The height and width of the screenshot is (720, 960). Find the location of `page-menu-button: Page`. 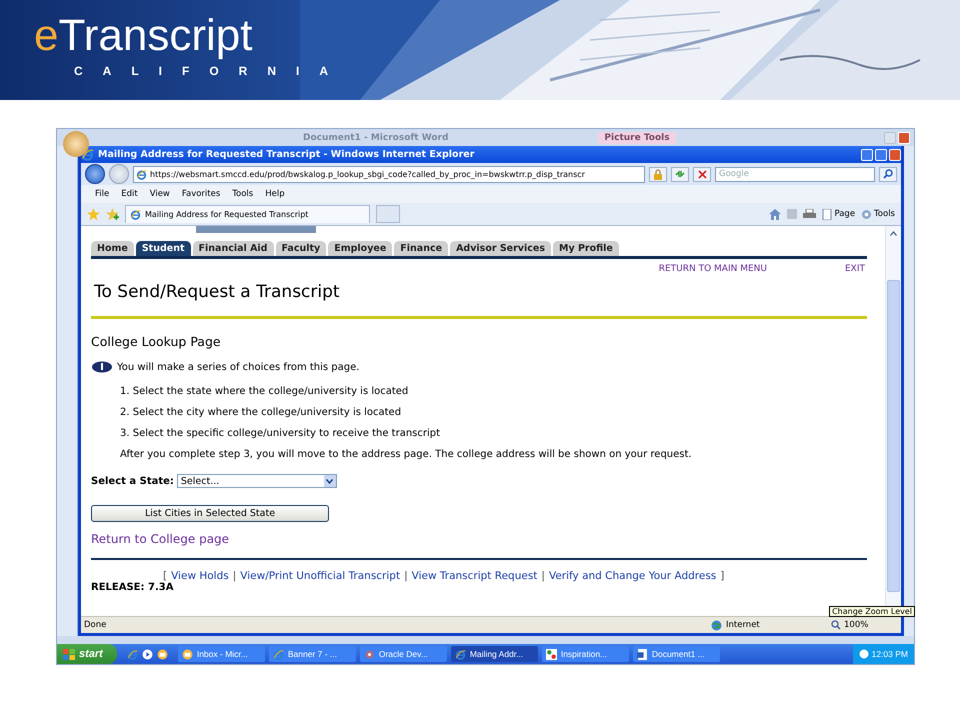

page-menu-button: Page is located at coordinates (839, 214).